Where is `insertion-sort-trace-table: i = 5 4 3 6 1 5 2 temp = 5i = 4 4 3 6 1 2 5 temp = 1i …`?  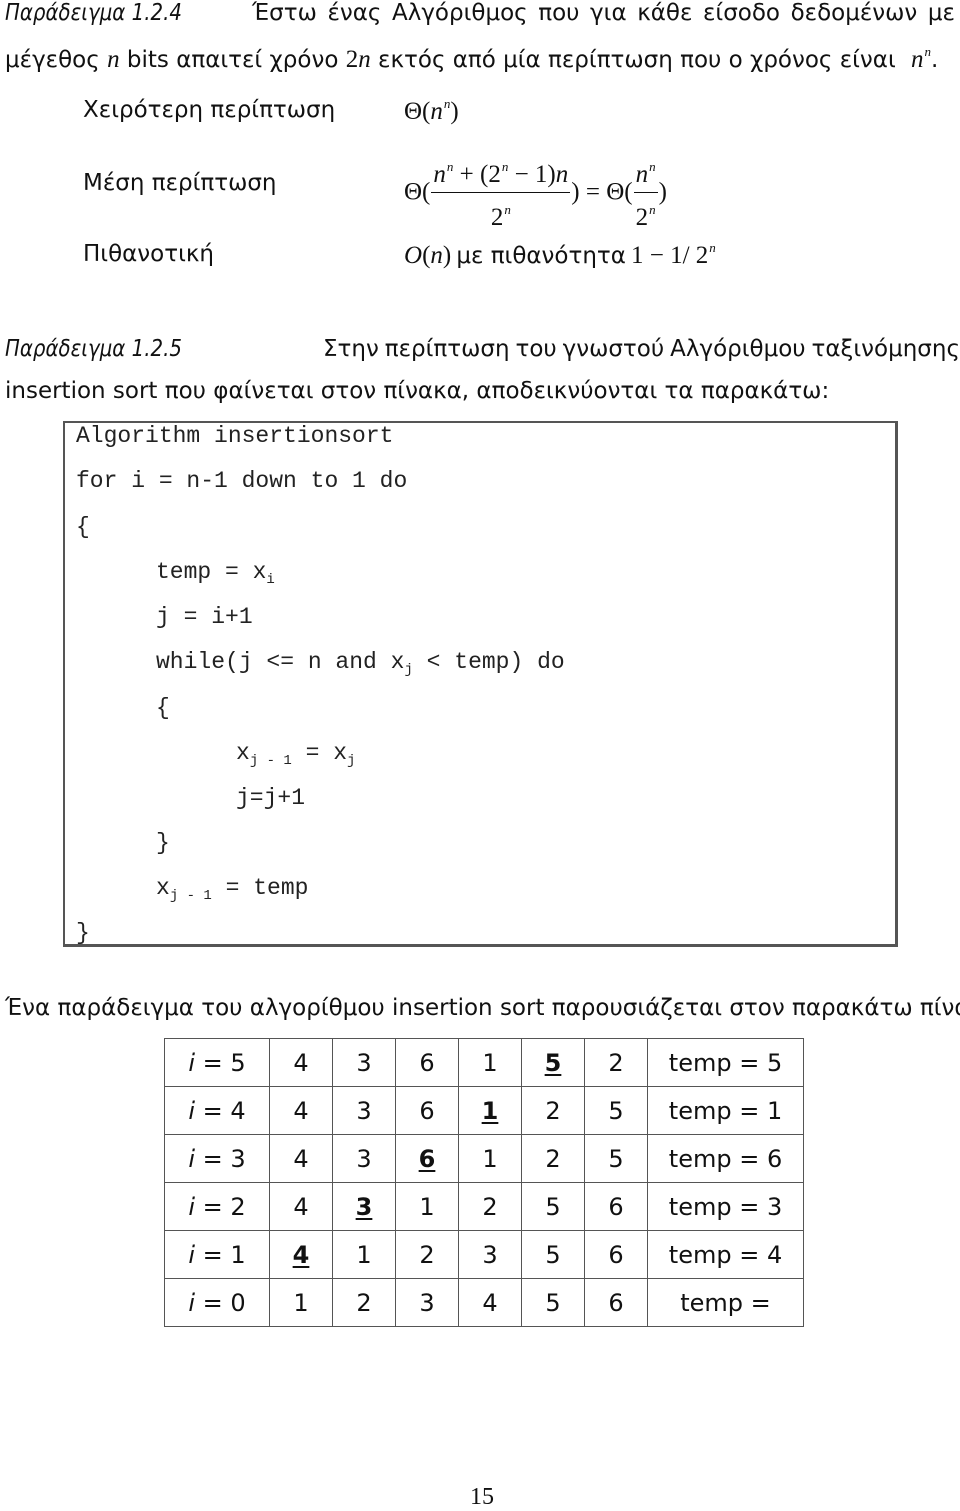 insertion-sort-trace-table: i = 5 4 3 6 1 5 2 temp = 5i = 4 4 3 6 1 2 5 temp = 1i … is located at coordinates (484, 1182).